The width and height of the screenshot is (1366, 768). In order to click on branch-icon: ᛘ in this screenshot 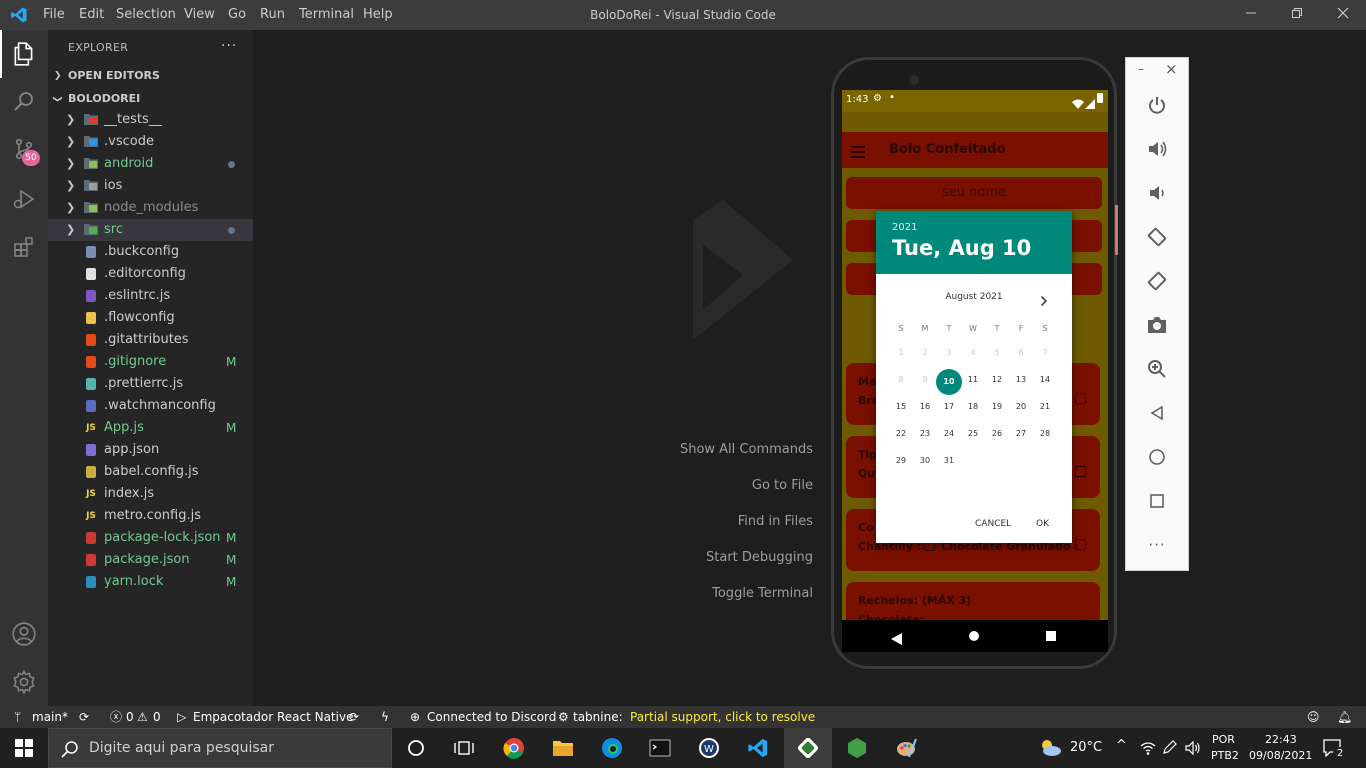, I will do `click(17, 717)`.